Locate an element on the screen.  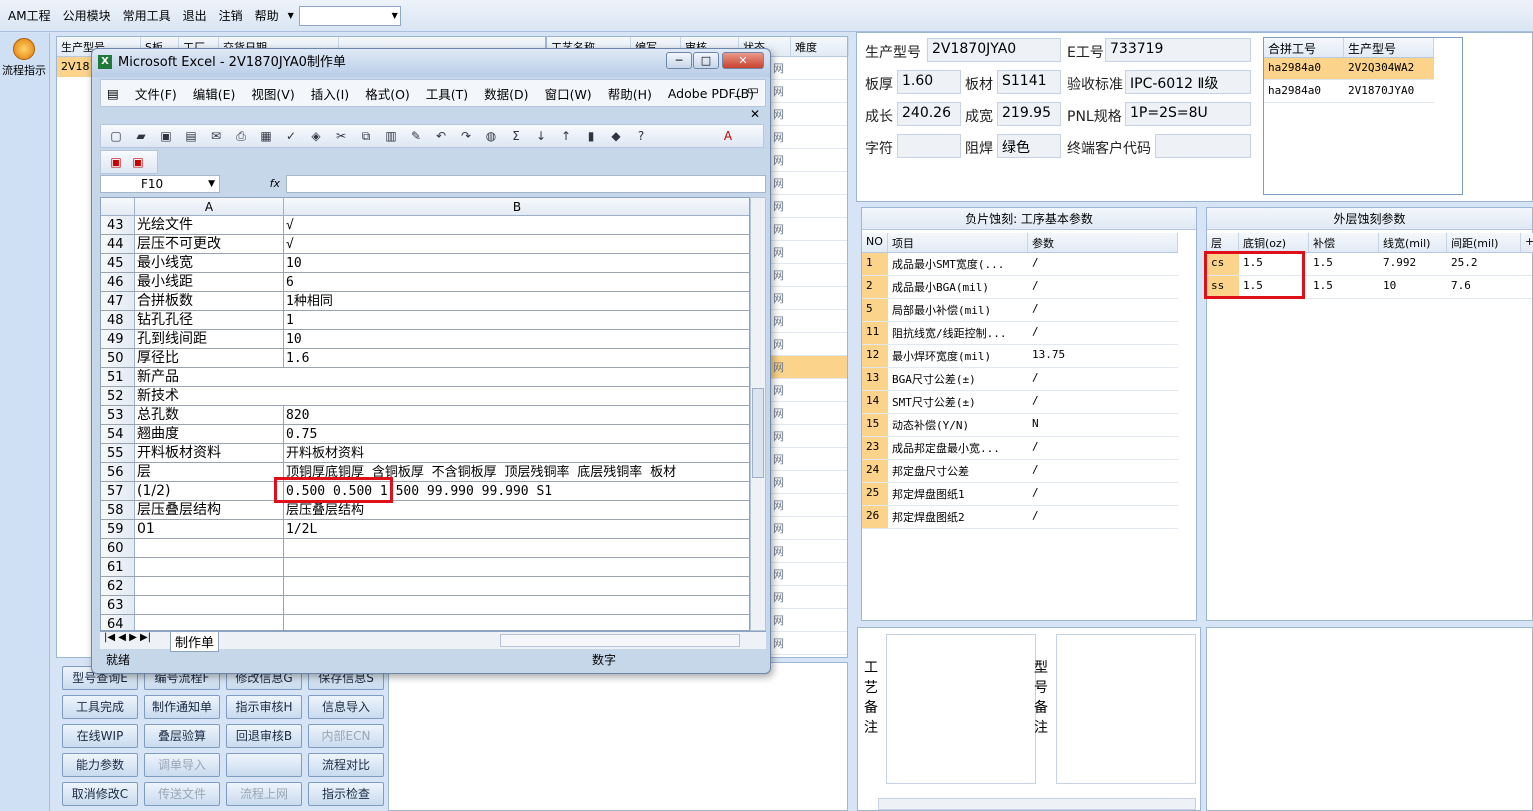
drawing-icon: ◆ is located at coordinates (616, 136).